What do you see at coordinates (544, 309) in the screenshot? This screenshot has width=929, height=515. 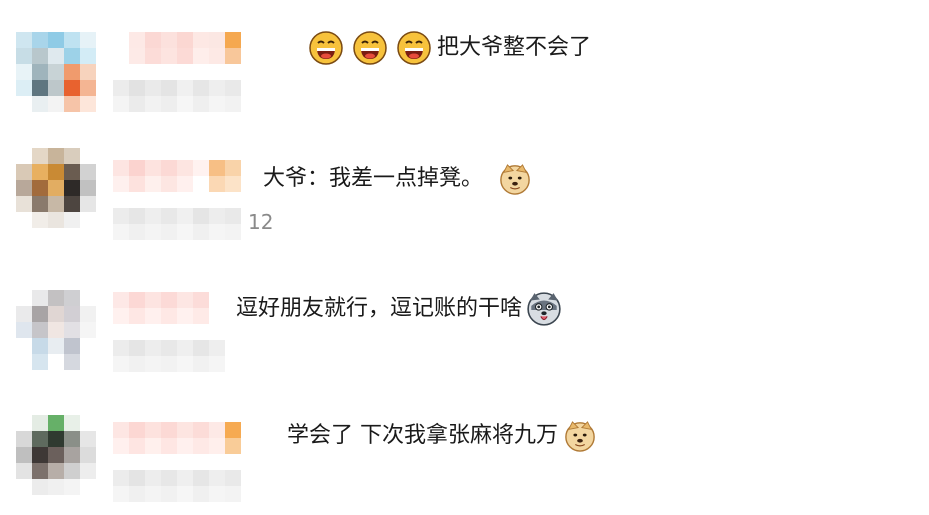 I see `husky-icon` at bounding box center [544, 309].